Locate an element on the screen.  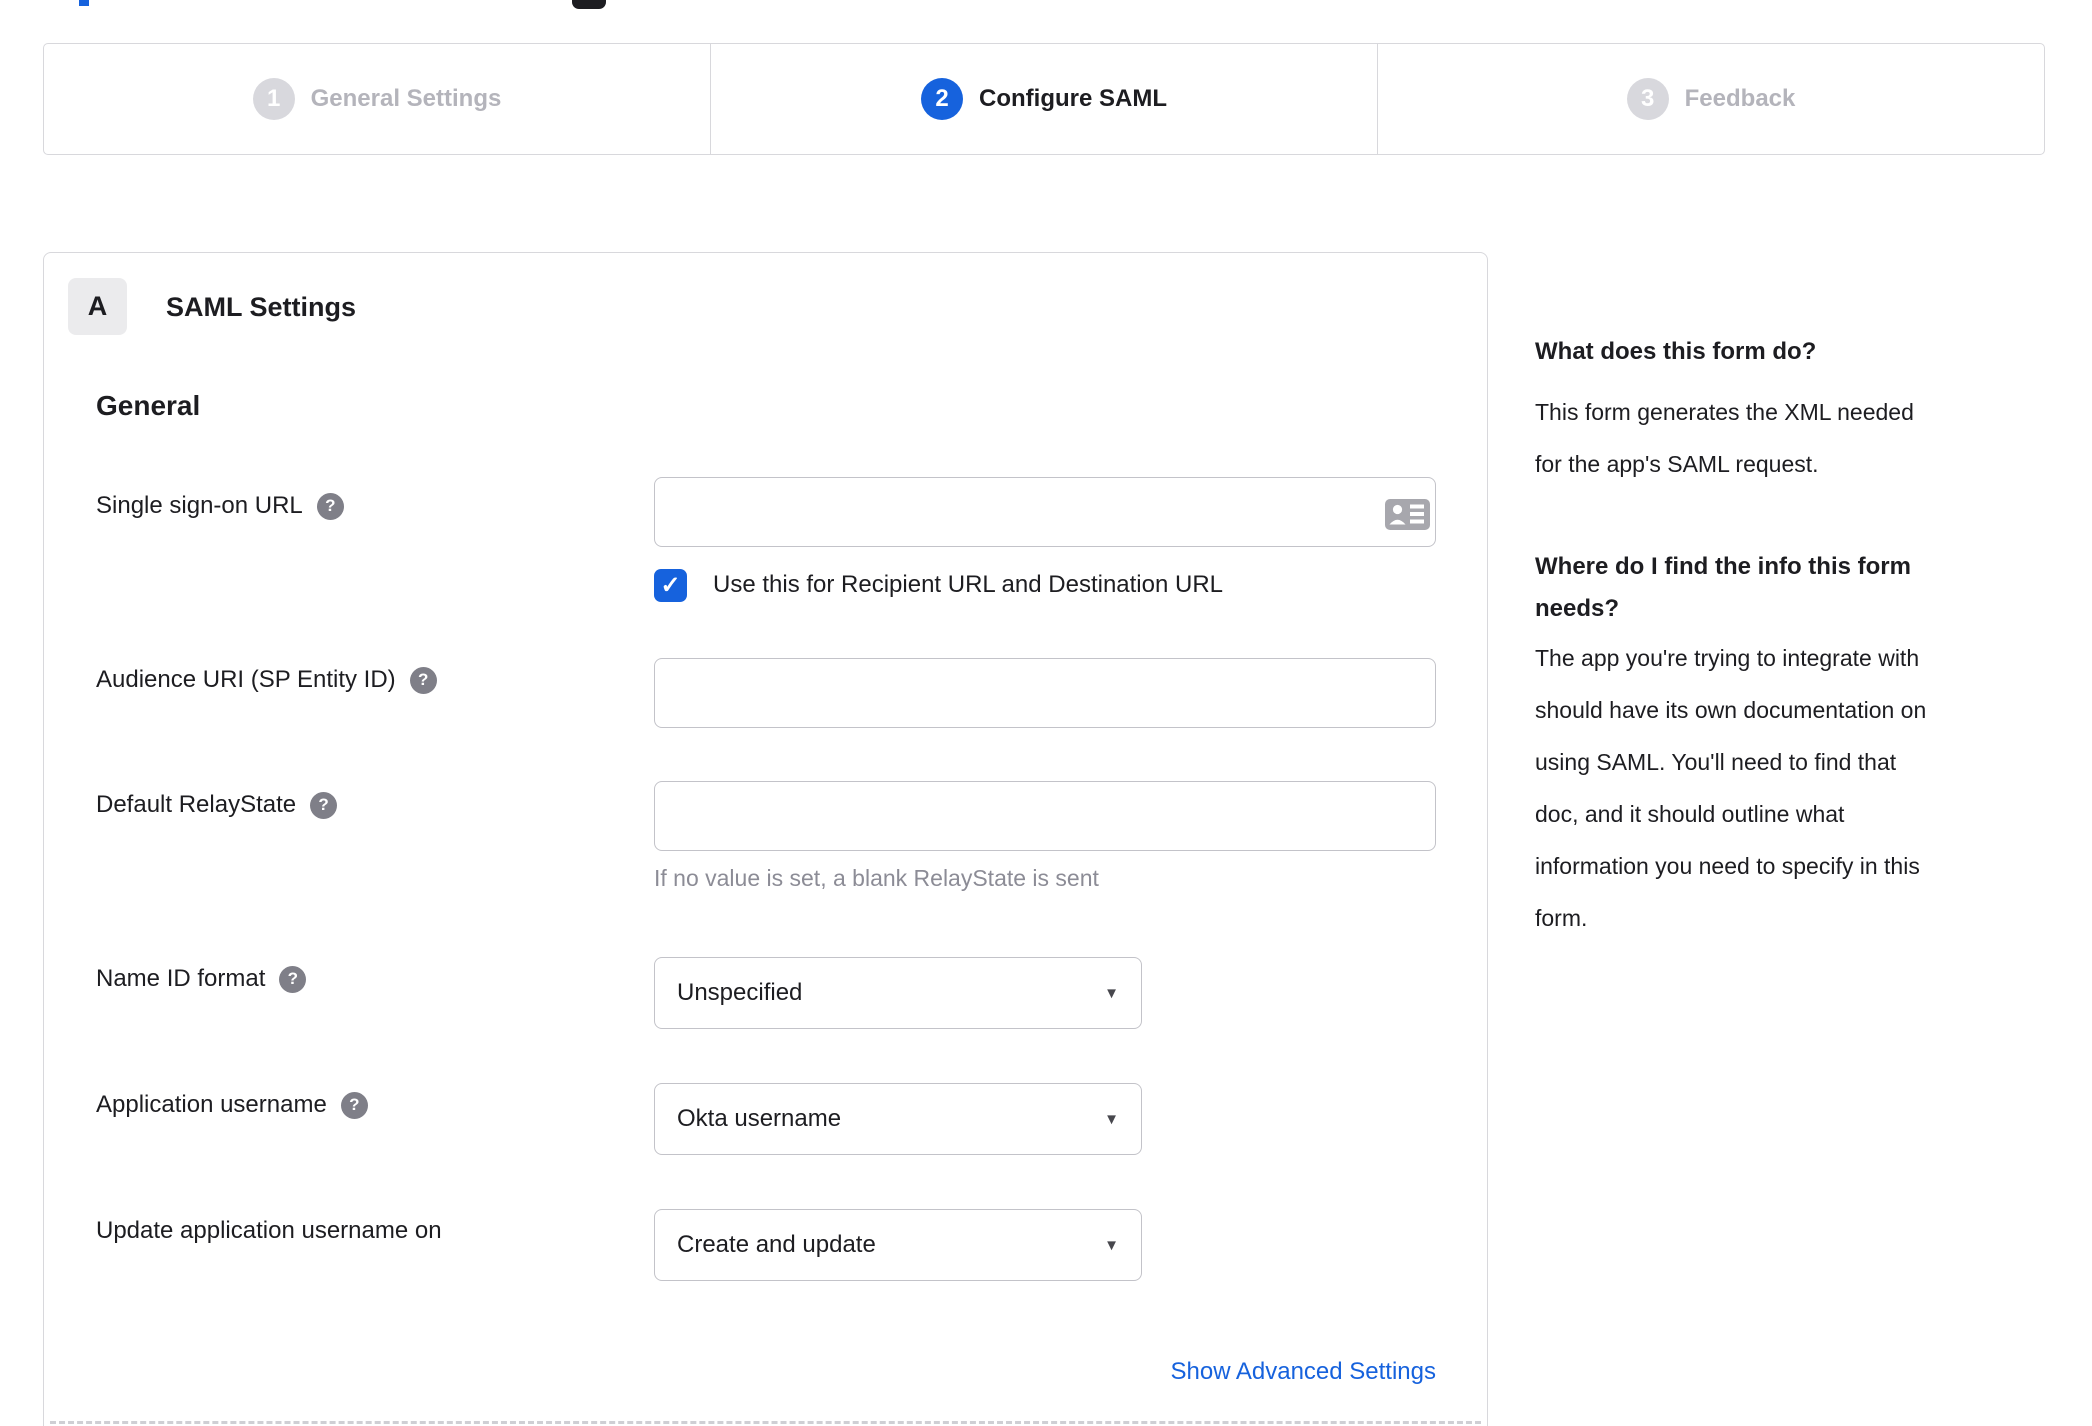
step-configure-saml: 2 Configure SAML is located at coordinates (1043, 99).